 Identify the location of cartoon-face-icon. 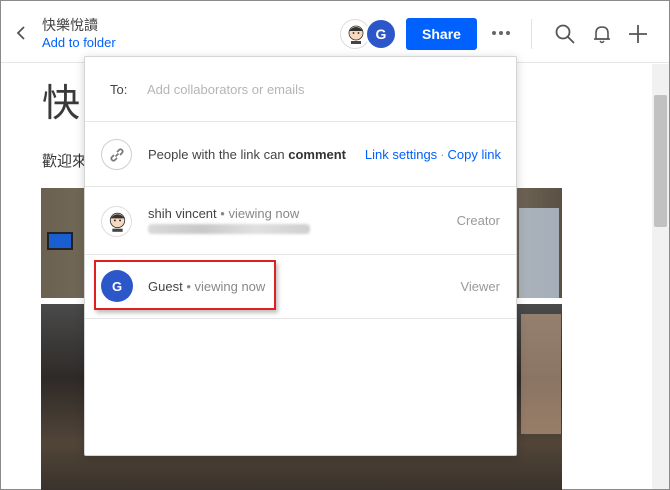
(117, 222).